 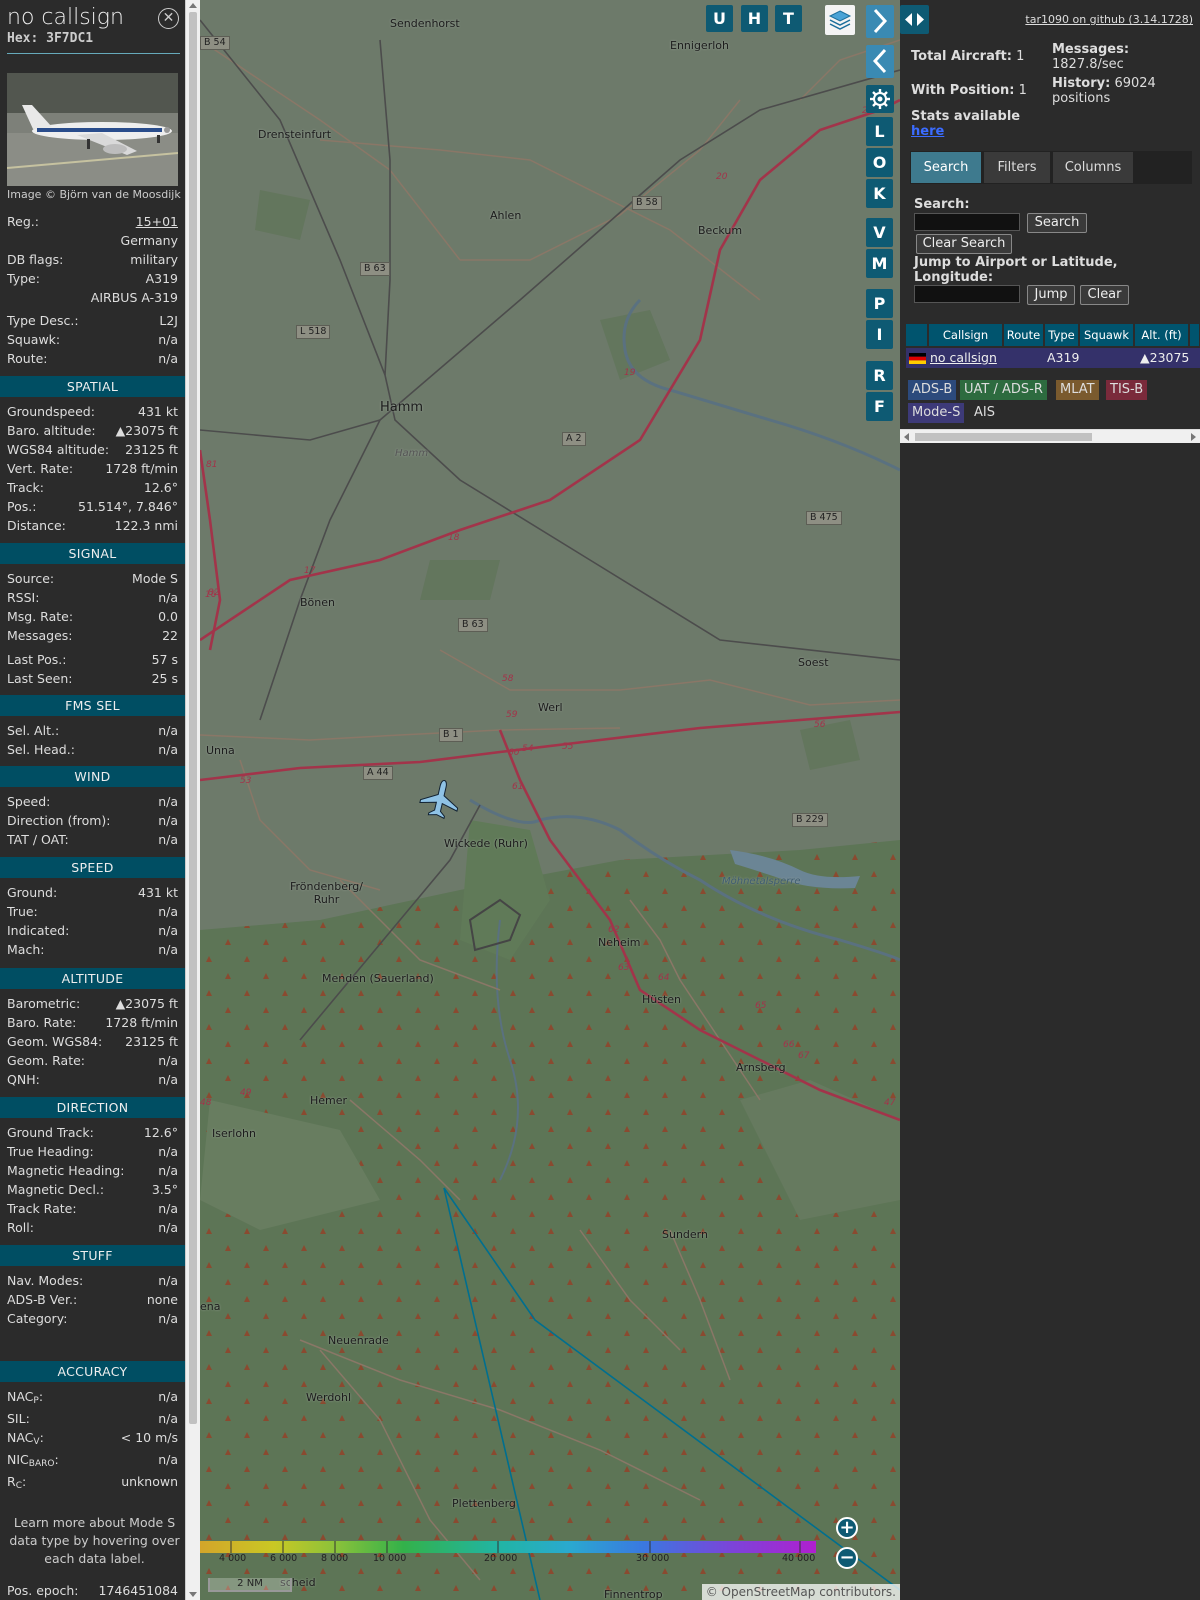 I want to click on github-link: tar1090 on github (3.14.1728), so click(x=1109, y=19).